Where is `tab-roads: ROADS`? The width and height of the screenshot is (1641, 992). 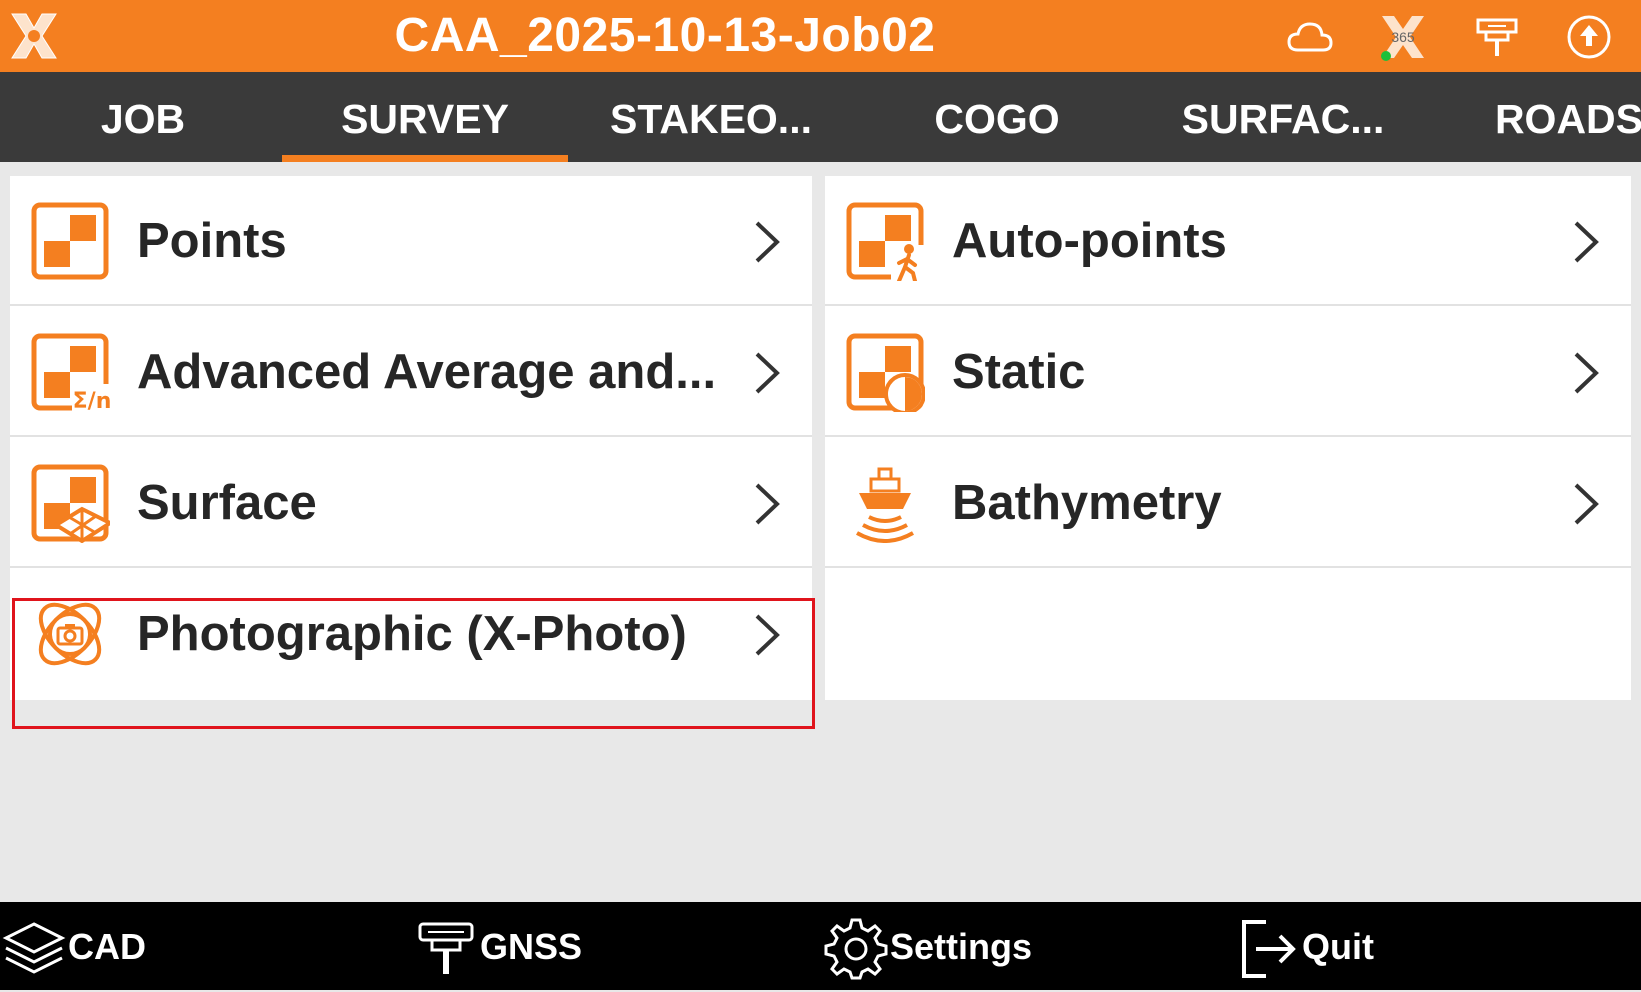
tab-roads: ROADS is located at coordinates (1533, 117).